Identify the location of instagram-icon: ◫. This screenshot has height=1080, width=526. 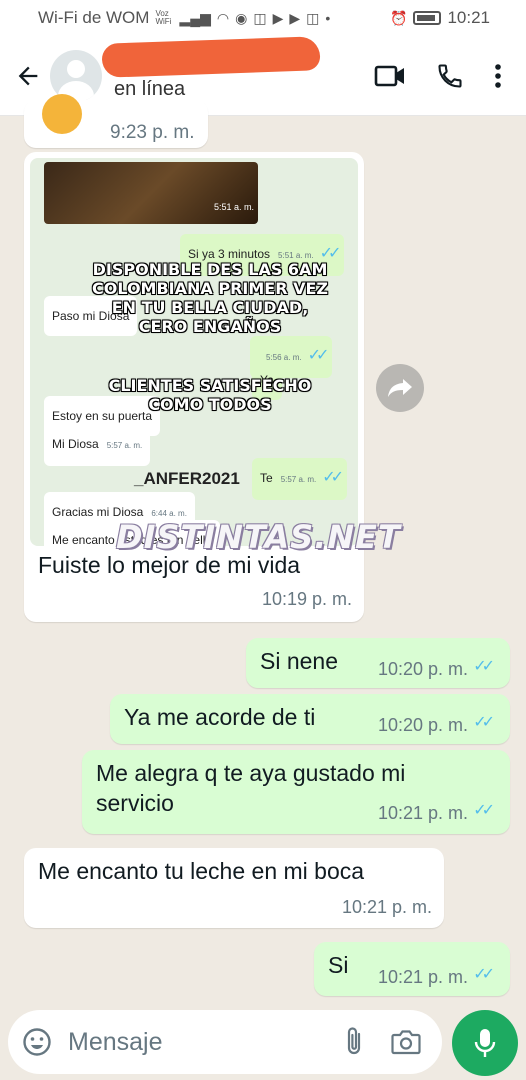
(260, 17).